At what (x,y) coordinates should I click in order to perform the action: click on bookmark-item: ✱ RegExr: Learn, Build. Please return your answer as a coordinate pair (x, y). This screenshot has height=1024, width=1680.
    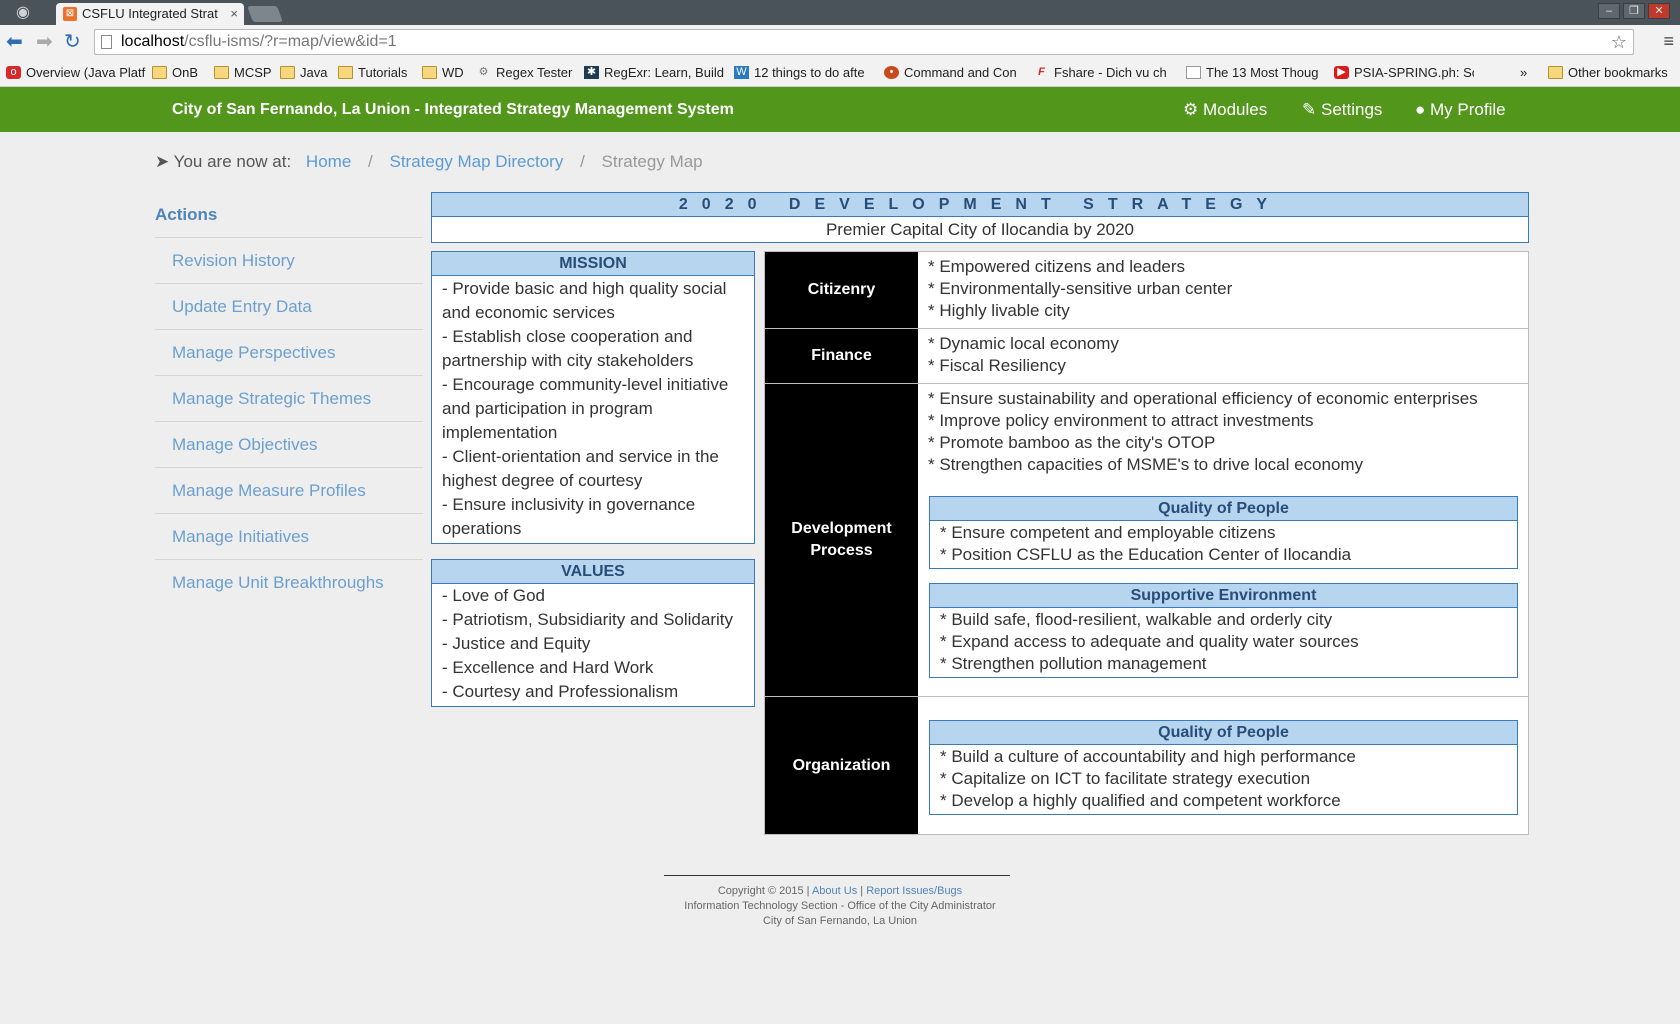
    Looking at the image, I should click on (654, 73).